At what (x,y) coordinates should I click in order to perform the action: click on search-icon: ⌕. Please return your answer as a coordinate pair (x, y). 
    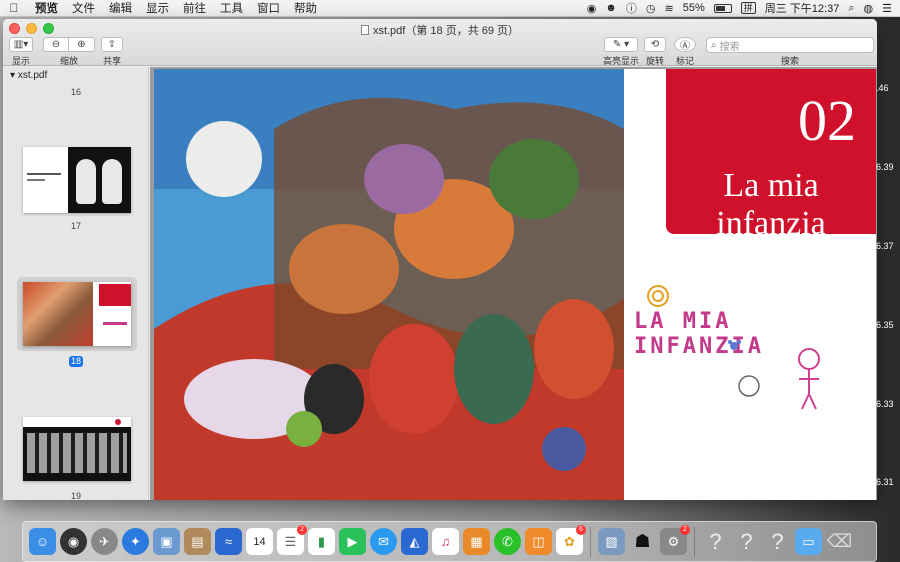
    Looking at the image, I should click on (714, 45).